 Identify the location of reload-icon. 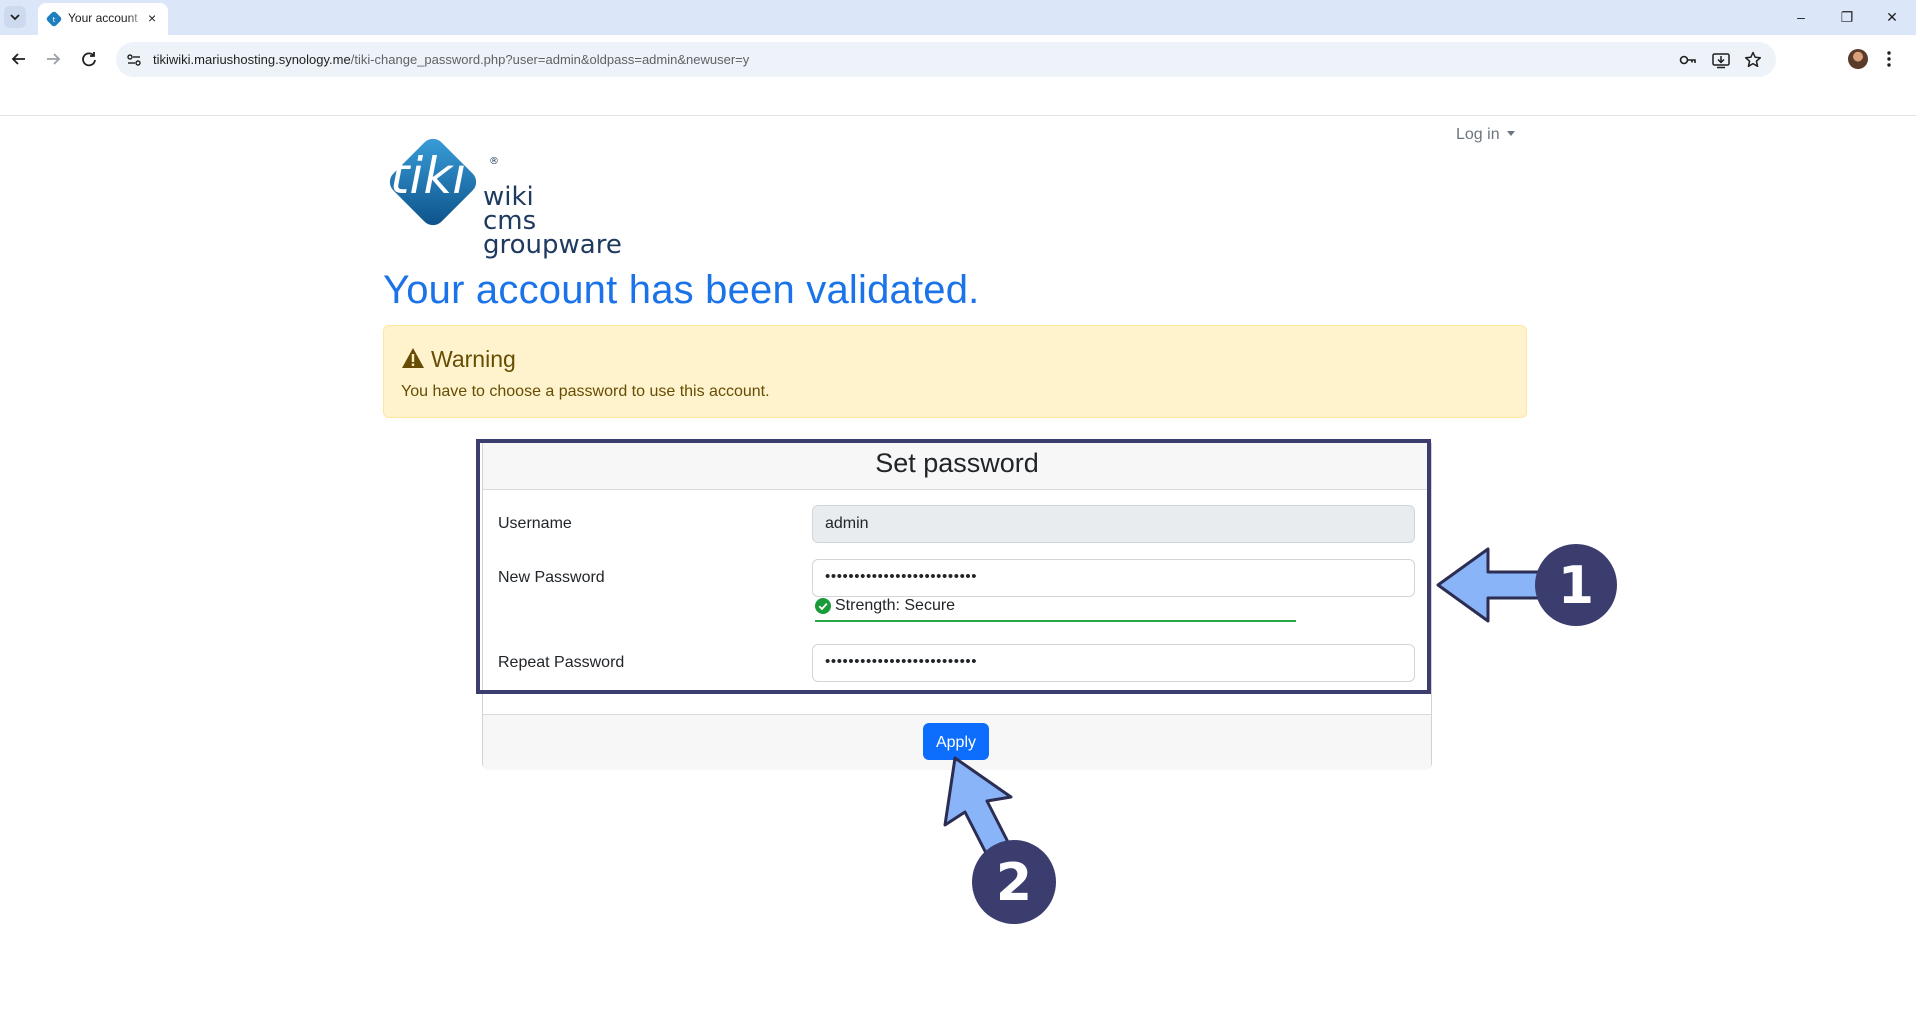
(89, 59).